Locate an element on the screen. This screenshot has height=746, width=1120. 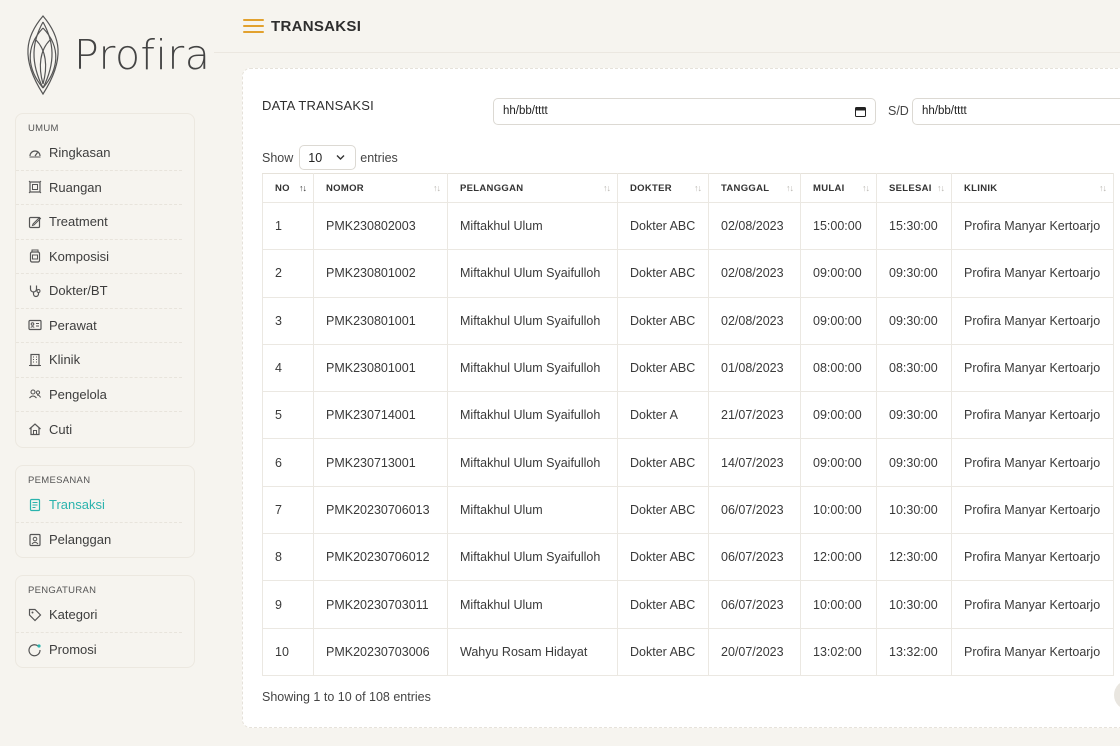
sort-asc-icon: ↑↓ is located at coordinates (303, 188).